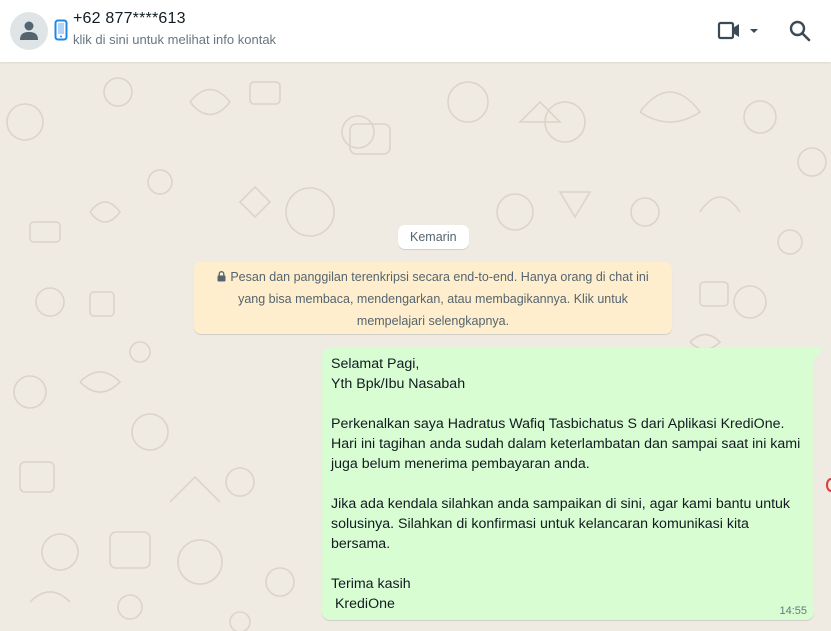 This screenshot has width=831, height=631. I want to click on avatar, so click(29, 31).